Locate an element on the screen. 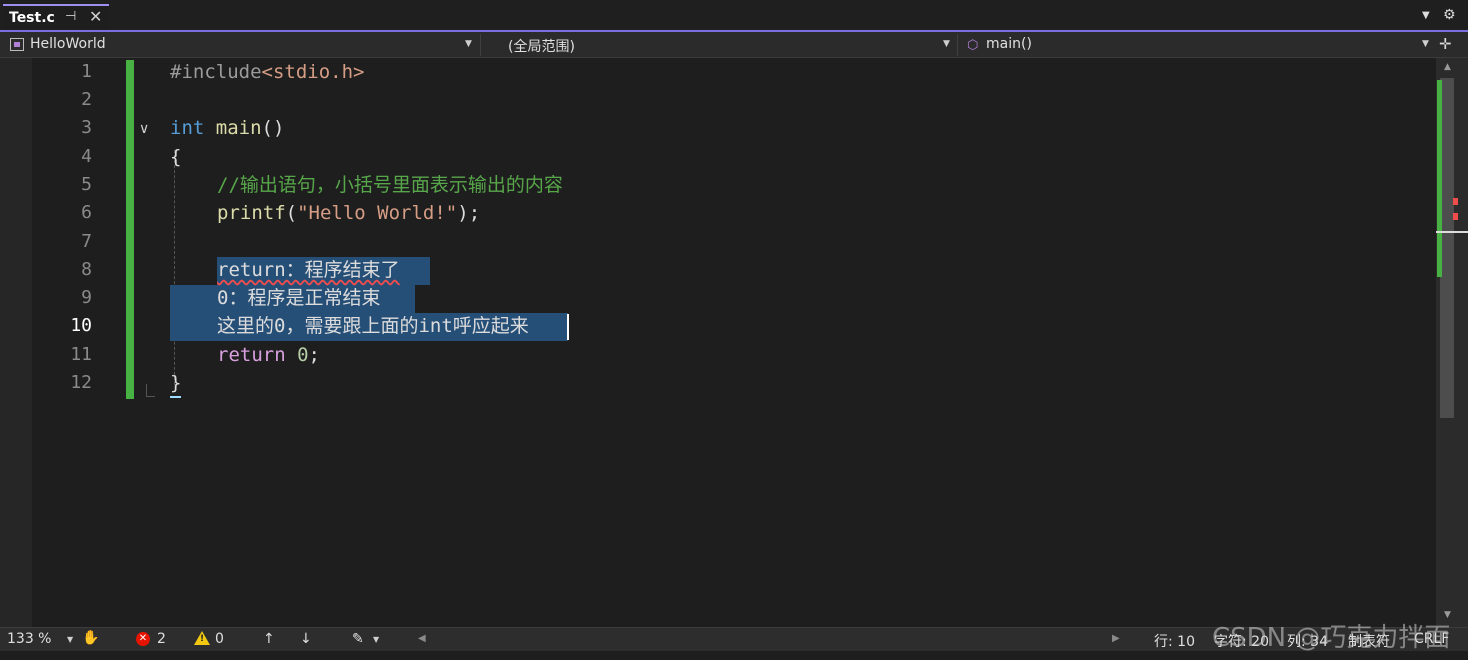 The width and height of the screenshot is (1468, 660). line-number: 4 is located at coordinates (86, 156).